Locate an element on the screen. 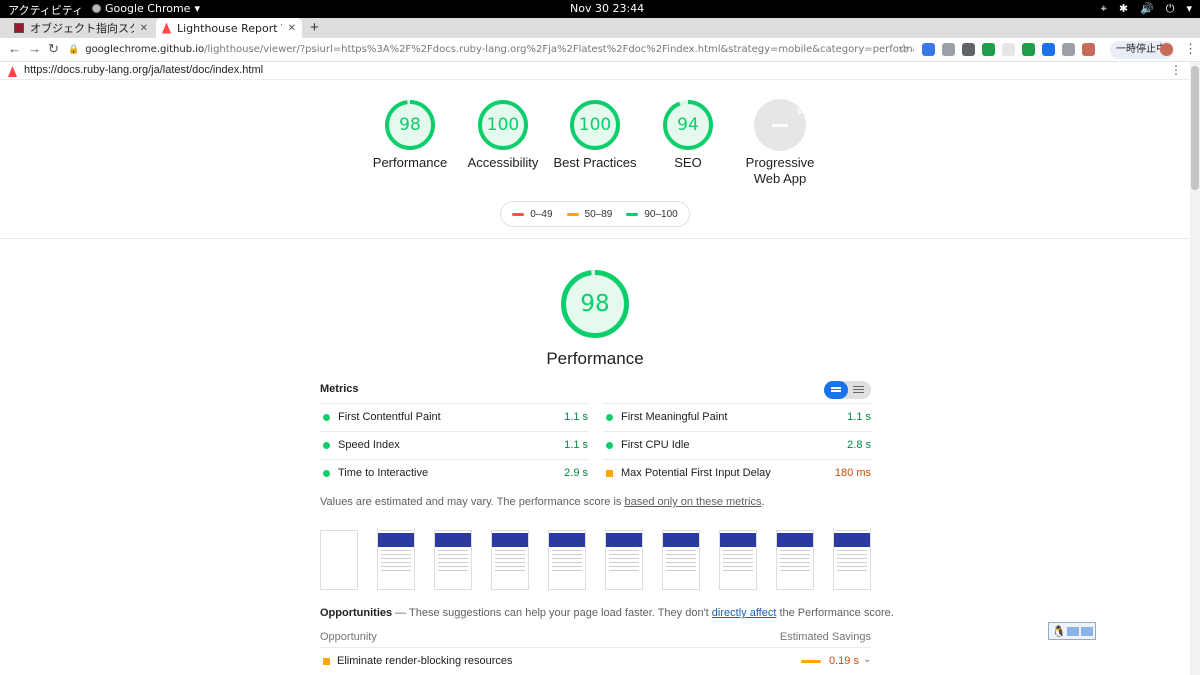 The width and height of the screenshot is (1200, 675). col-estimated-savings: Estimated Savings is located at coordinates (825, 637).